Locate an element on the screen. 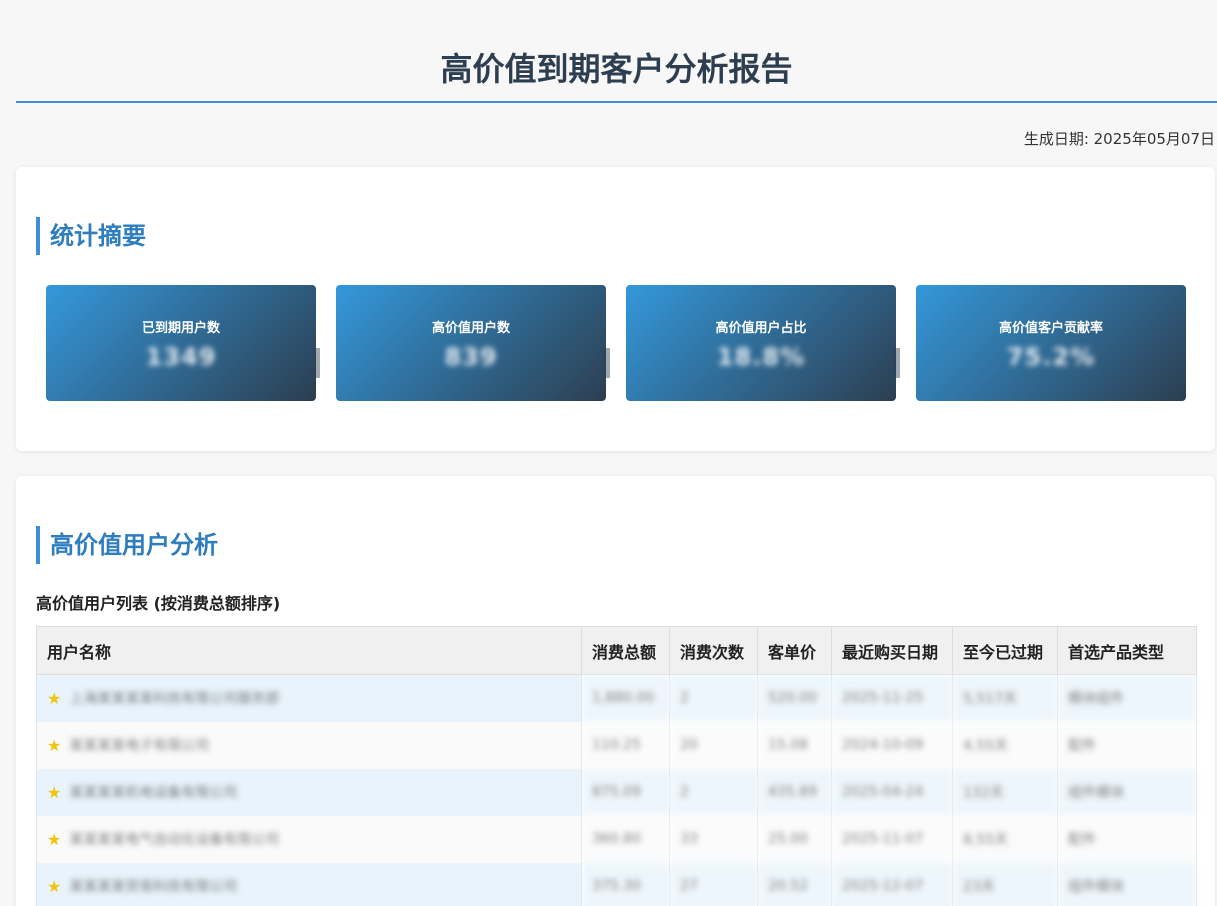 Image resolution: width=1217 pixels, height=906 pixels. column-header-purchase-count: 消费次数 is located at coordinates (713, 650).